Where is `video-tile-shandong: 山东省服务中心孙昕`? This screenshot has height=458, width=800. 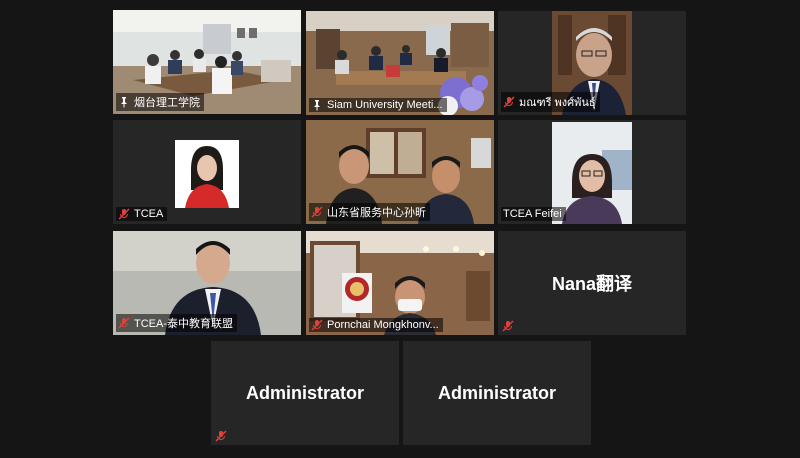
video-tile-shandong: 山东省服务中心孙昕 is located at coordinates (400, 172).